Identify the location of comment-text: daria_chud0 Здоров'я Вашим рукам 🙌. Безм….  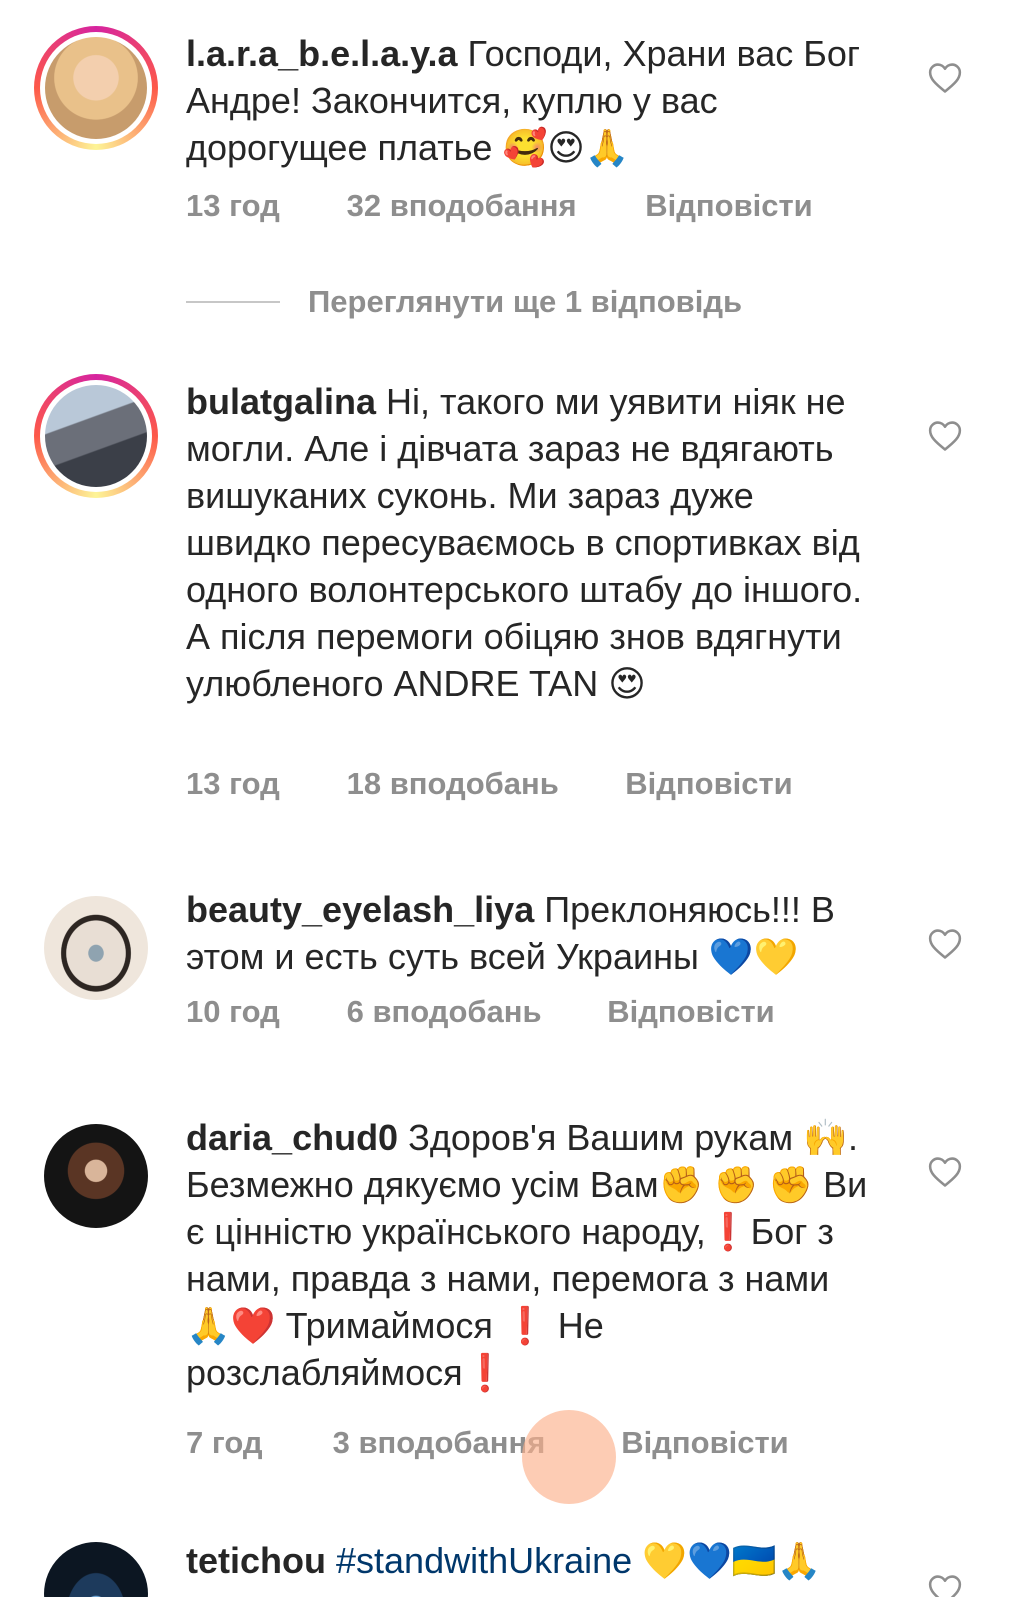
(531, 1255).